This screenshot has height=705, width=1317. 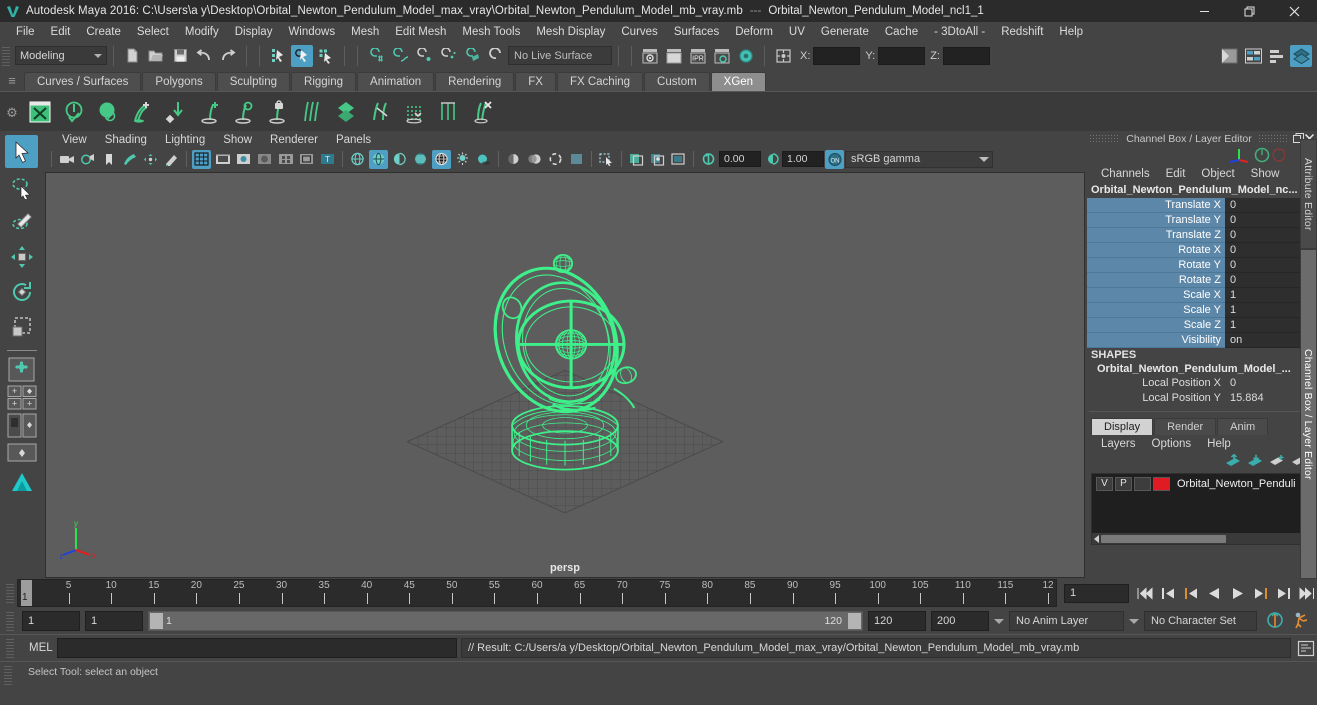 I want to click on render-current-frame-icon, so click(x=674, y=56).